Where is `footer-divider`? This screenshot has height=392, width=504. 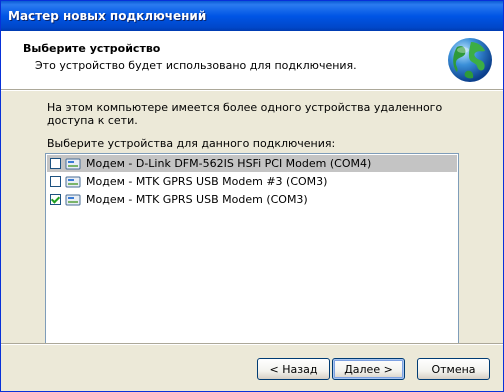 footer-divider is located at coordinates (252, 344).